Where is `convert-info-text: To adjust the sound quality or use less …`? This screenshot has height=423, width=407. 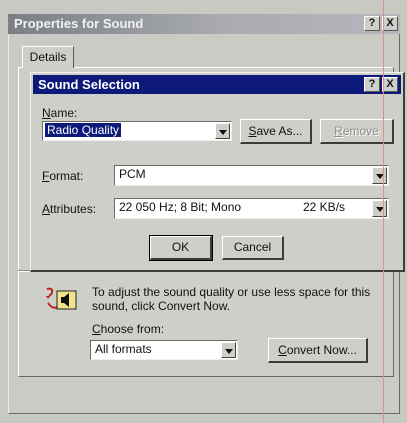 convert-info-text: To adjust the sound quality or use less … is located at coordinates (231, 299).